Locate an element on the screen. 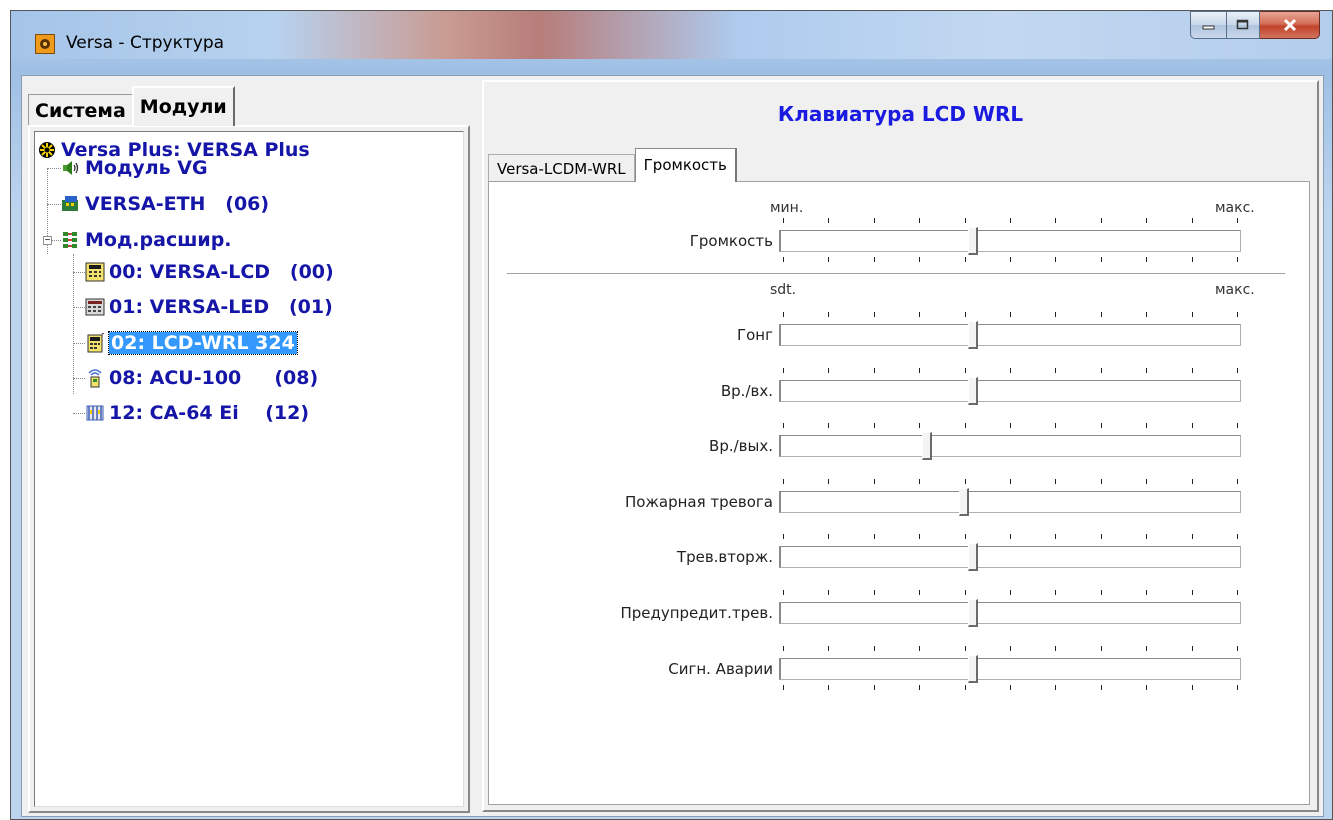 The height and width of the screenshot is (820, 1333). sound-row-0-slider-track is located at coordinates (1010, 335).